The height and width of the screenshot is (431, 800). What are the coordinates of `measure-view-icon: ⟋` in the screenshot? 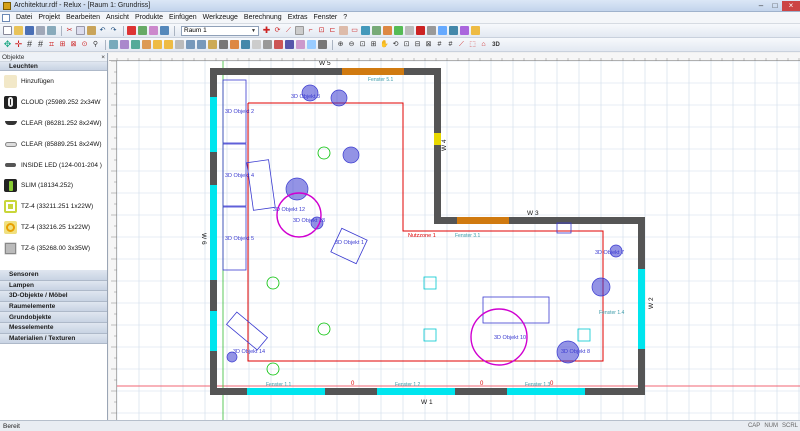 It's located at (461, 44).